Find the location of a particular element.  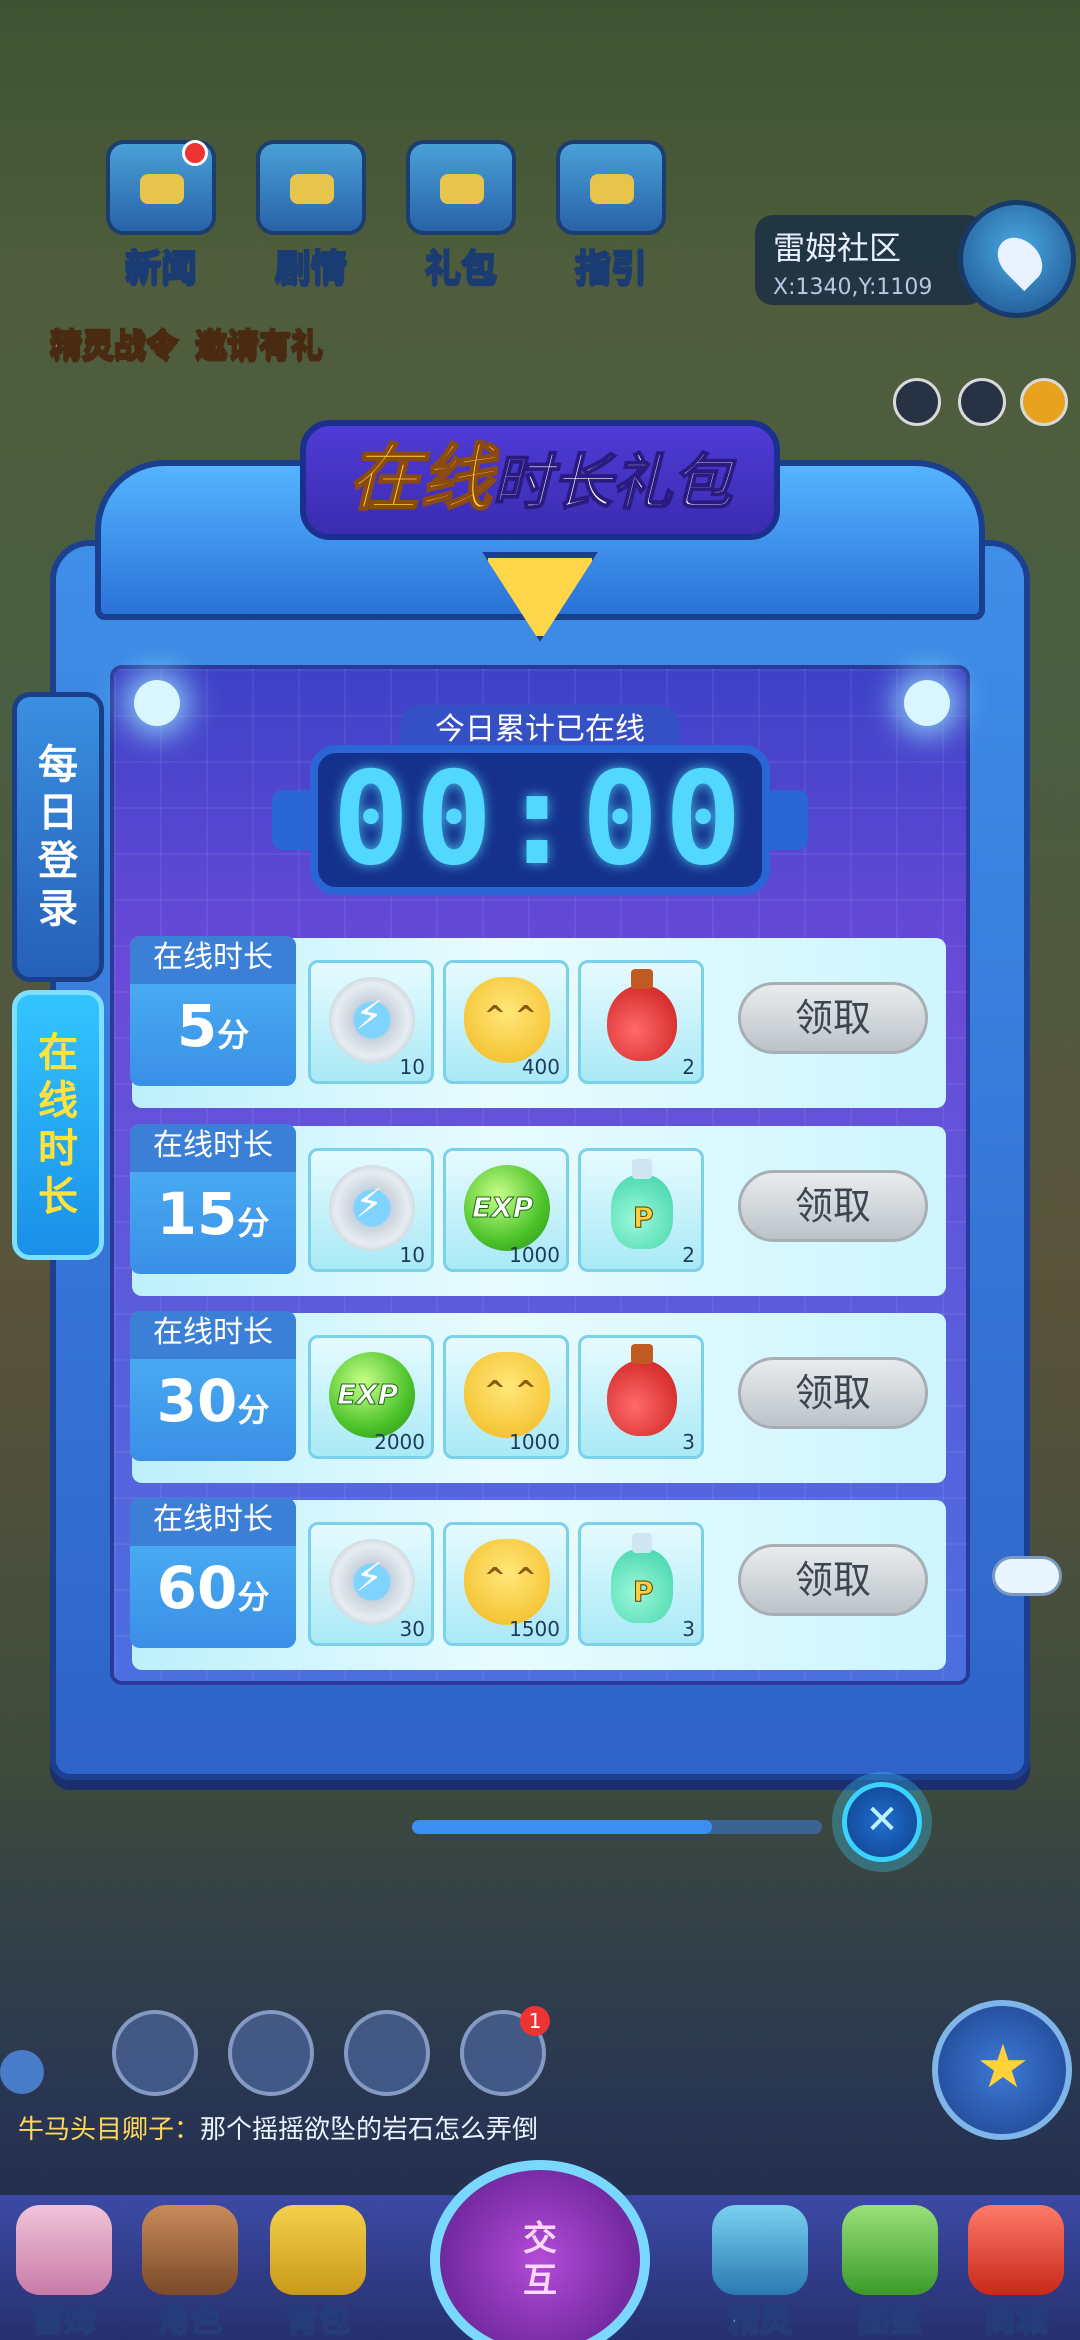

spirit-icon is located at coordinates (760, 2250).